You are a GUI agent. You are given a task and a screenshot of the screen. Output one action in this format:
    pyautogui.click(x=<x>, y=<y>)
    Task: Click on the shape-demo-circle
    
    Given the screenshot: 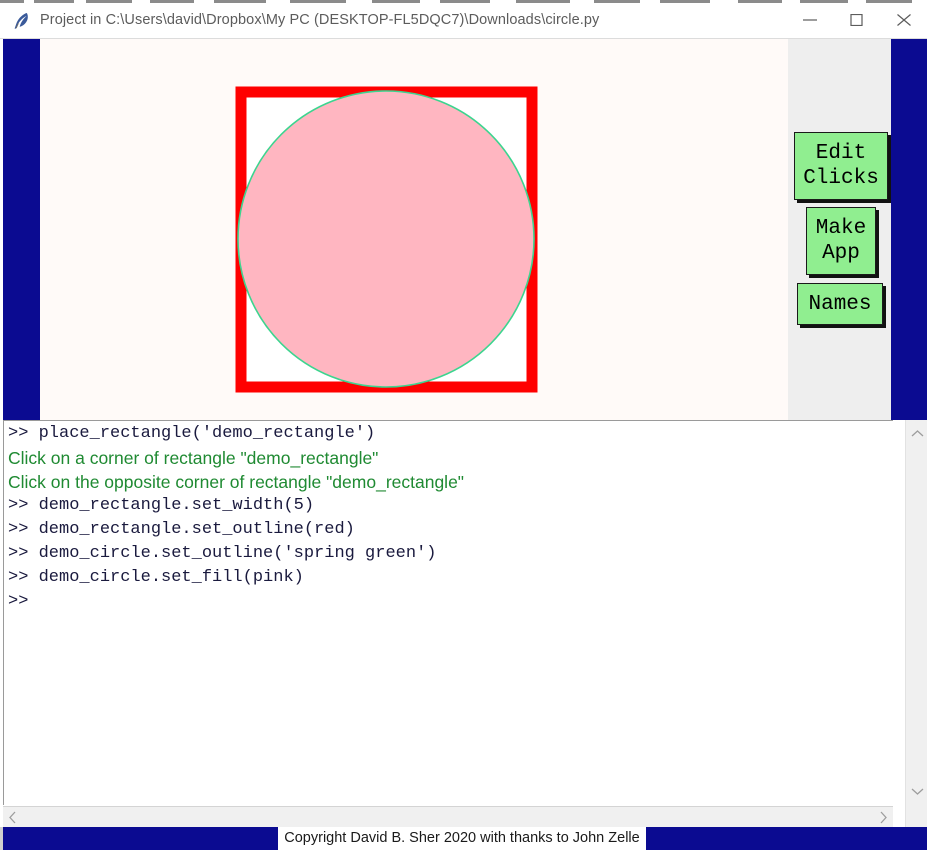 What is the action you would take?
    pyautogui.click(x=386, y=239)
    